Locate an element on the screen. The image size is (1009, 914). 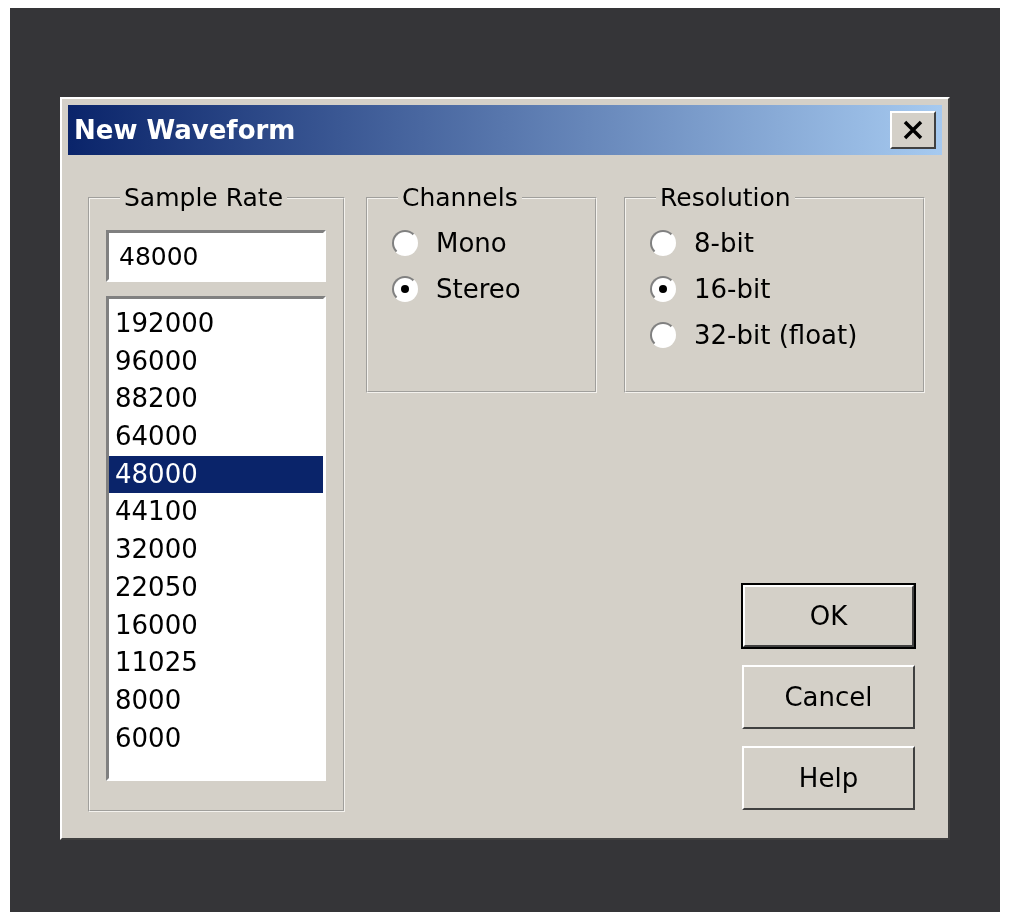
close-button is located at coordinates (913, 130).